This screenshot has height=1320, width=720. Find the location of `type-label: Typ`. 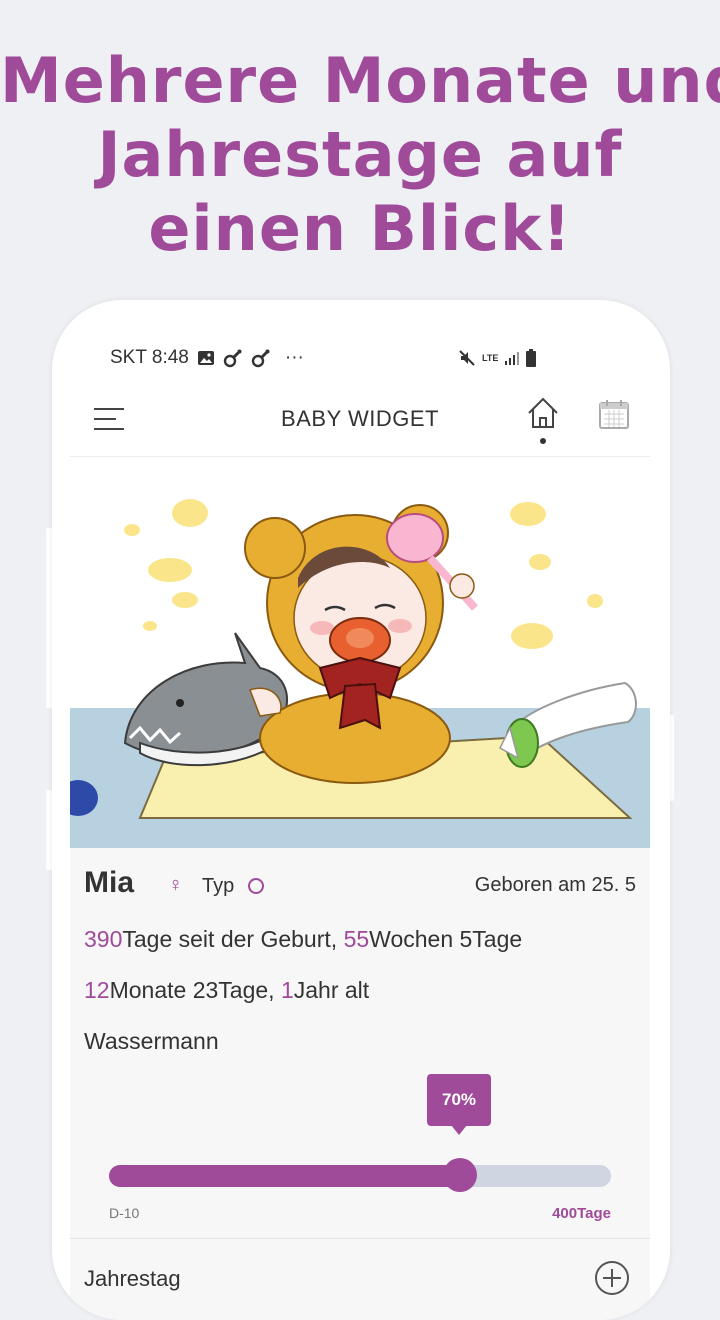

type-label: Typ is located at coordinates (218, 886).